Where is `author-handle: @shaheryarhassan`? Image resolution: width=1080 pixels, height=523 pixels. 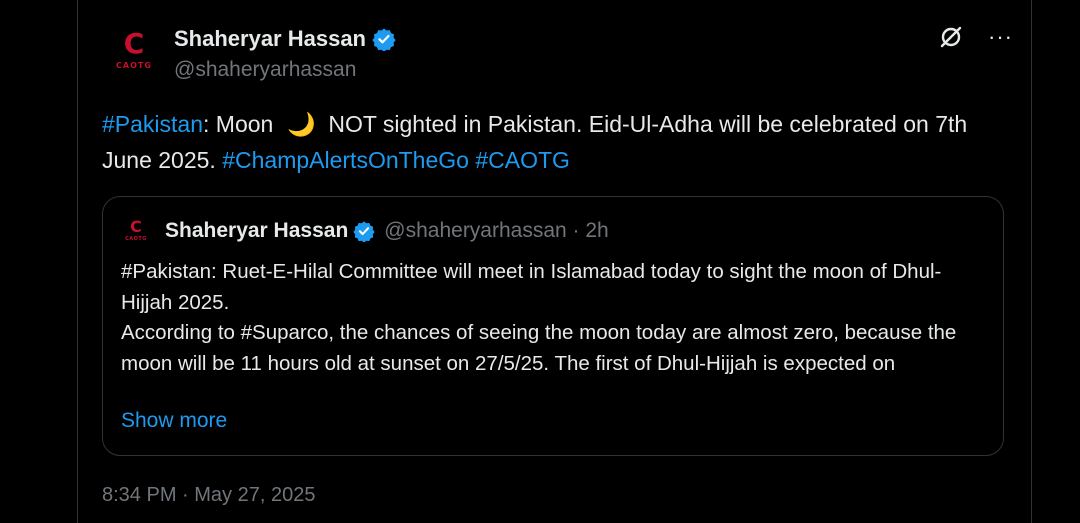 author-handle: @shaheryarhassan is located at coordinates (285, 70).